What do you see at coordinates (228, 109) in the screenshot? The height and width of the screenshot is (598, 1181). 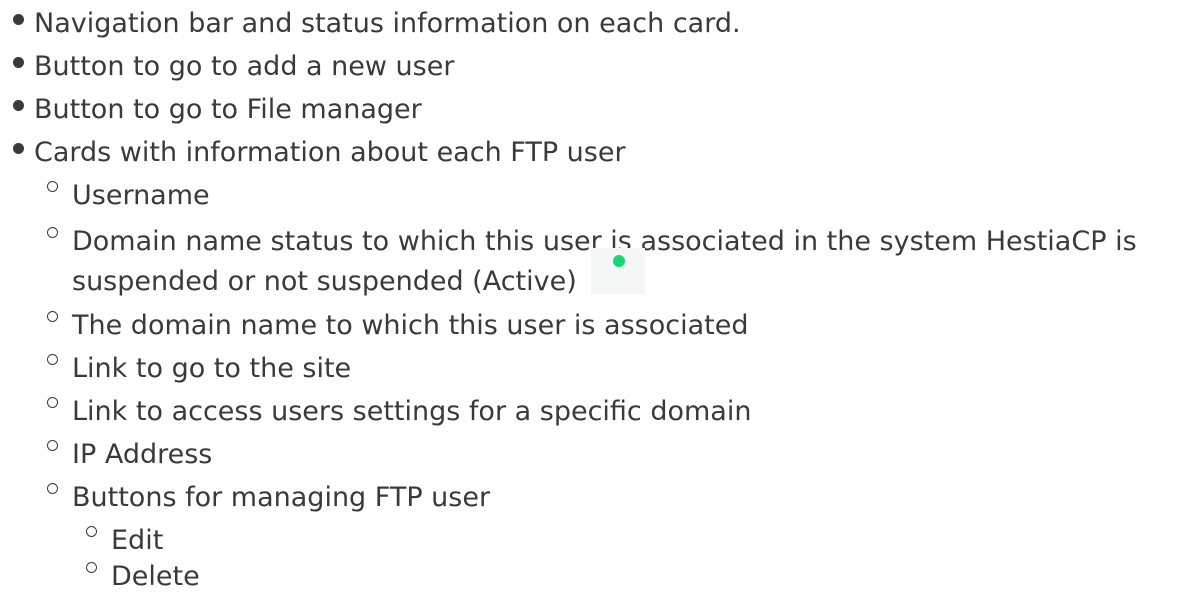 I see `list-item-text: Button to go to File manager` at bounding box center [228, 109].